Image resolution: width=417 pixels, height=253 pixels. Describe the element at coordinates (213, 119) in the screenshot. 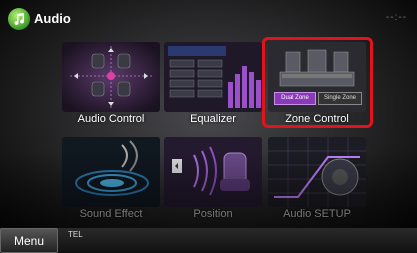

I see `equalizer-label: Equalizer` at that location.